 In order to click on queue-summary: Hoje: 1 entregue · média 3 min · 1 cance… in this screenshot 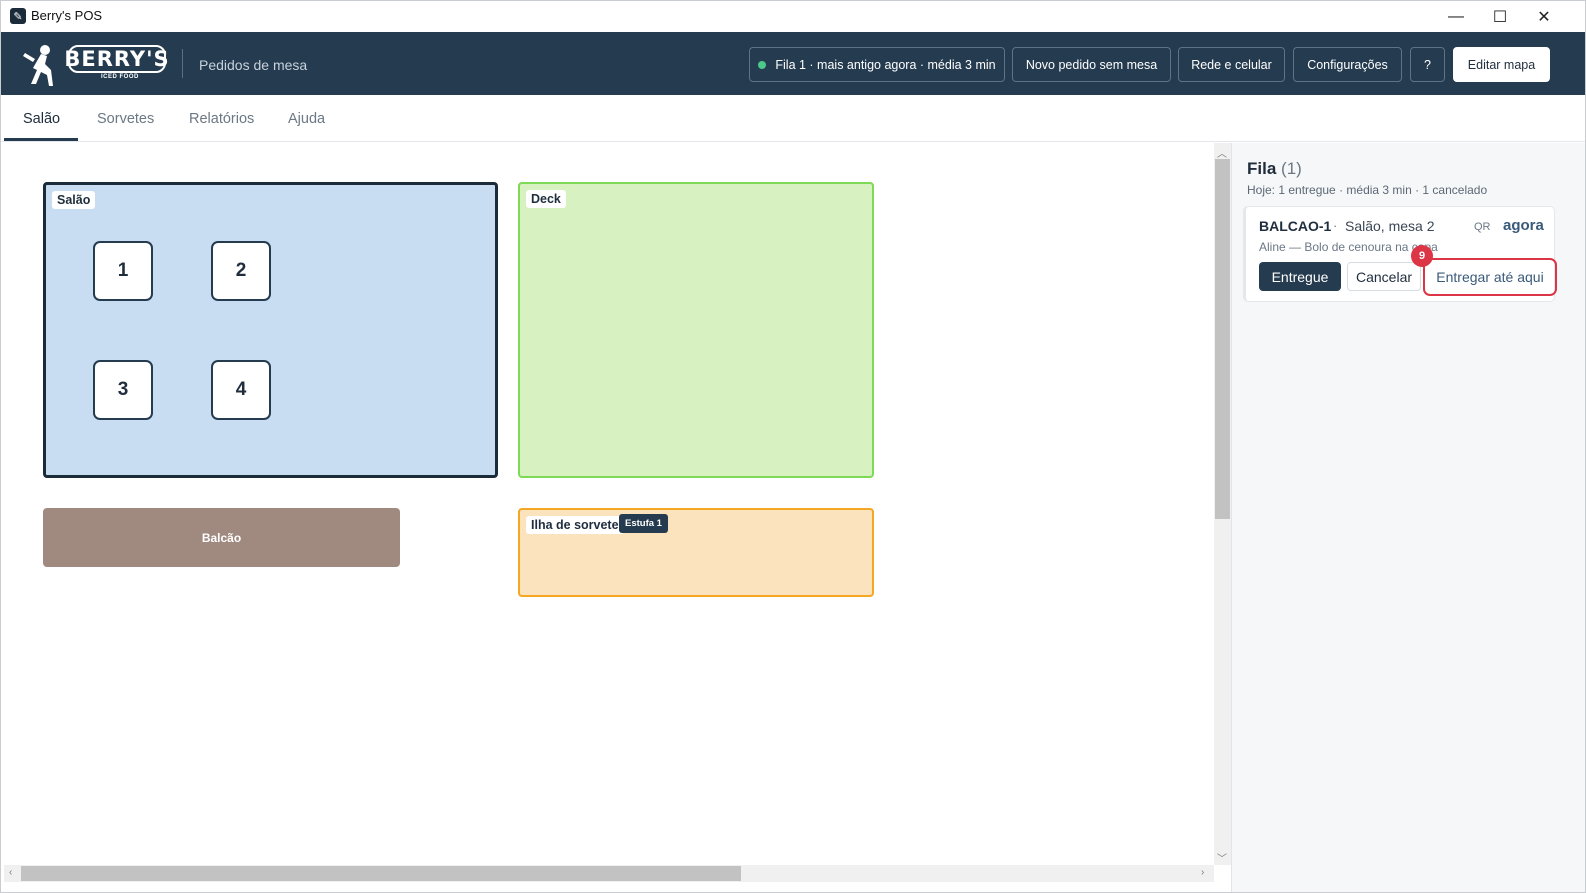, I will do `click(1367, 190)`.